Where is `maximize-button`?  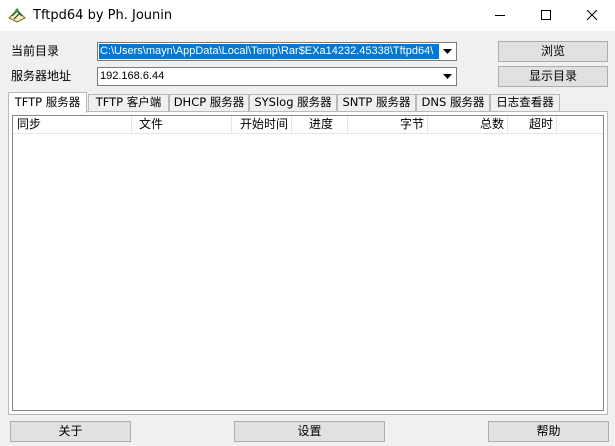
maximize-button is located at coordinates (546, 15).